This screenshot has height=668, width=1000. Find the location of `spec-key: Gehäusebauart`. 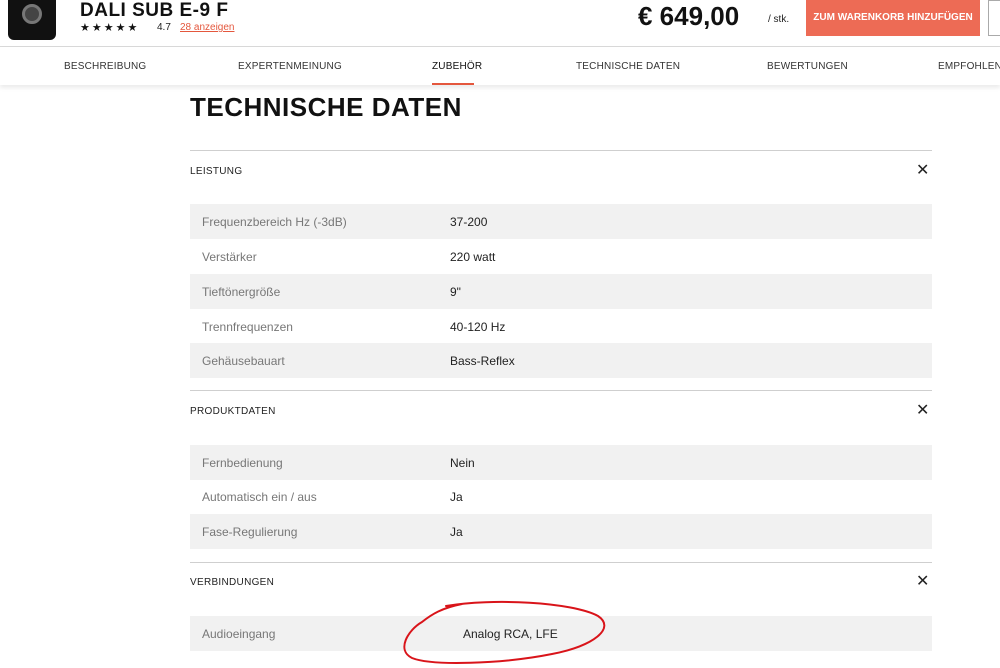

spec-key: Gehäusebauart is located at coordinates (243, 361).